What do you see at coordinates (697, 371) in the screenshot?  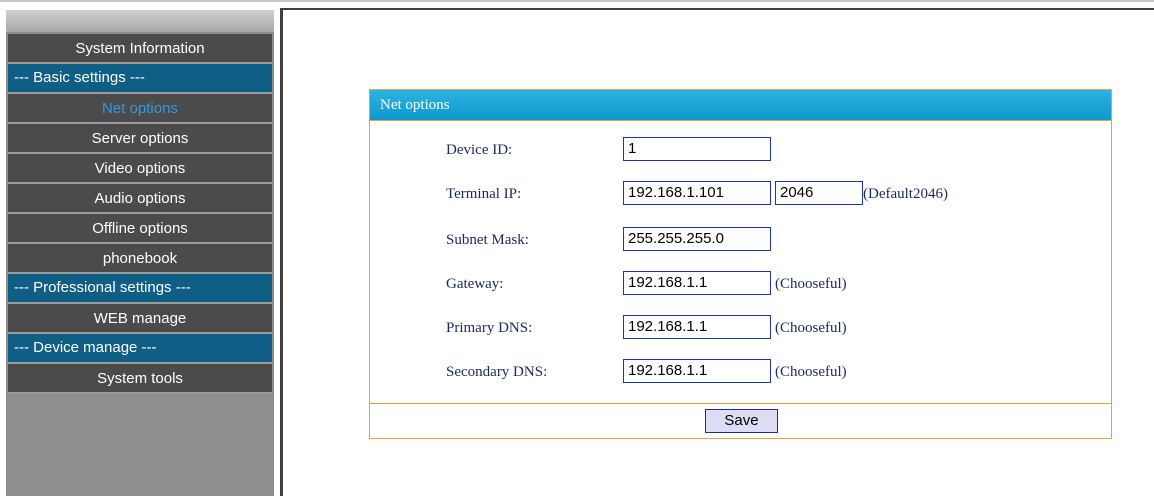 I see `secondary-dns-input: 192.168.1.1` at bounding box center [697, 371].